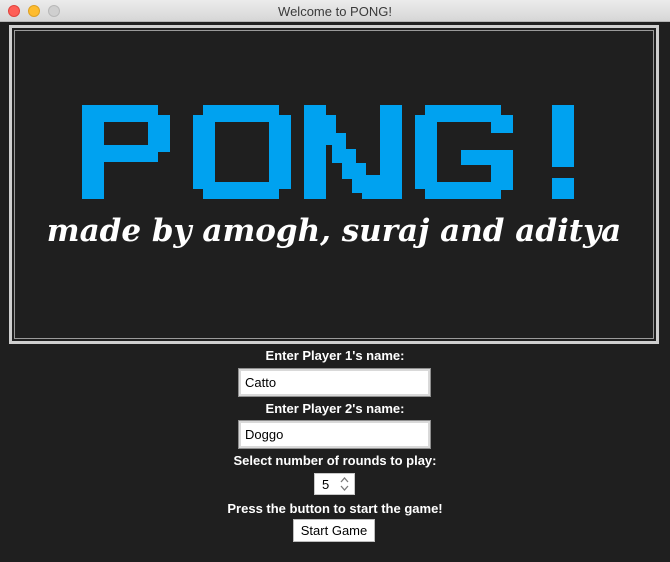 This screenshot has width=670, height=562. Describe the element at coordinates (335, 508) in the screenshot. I see `start-prompt: Press the button to start the game!` at that location.